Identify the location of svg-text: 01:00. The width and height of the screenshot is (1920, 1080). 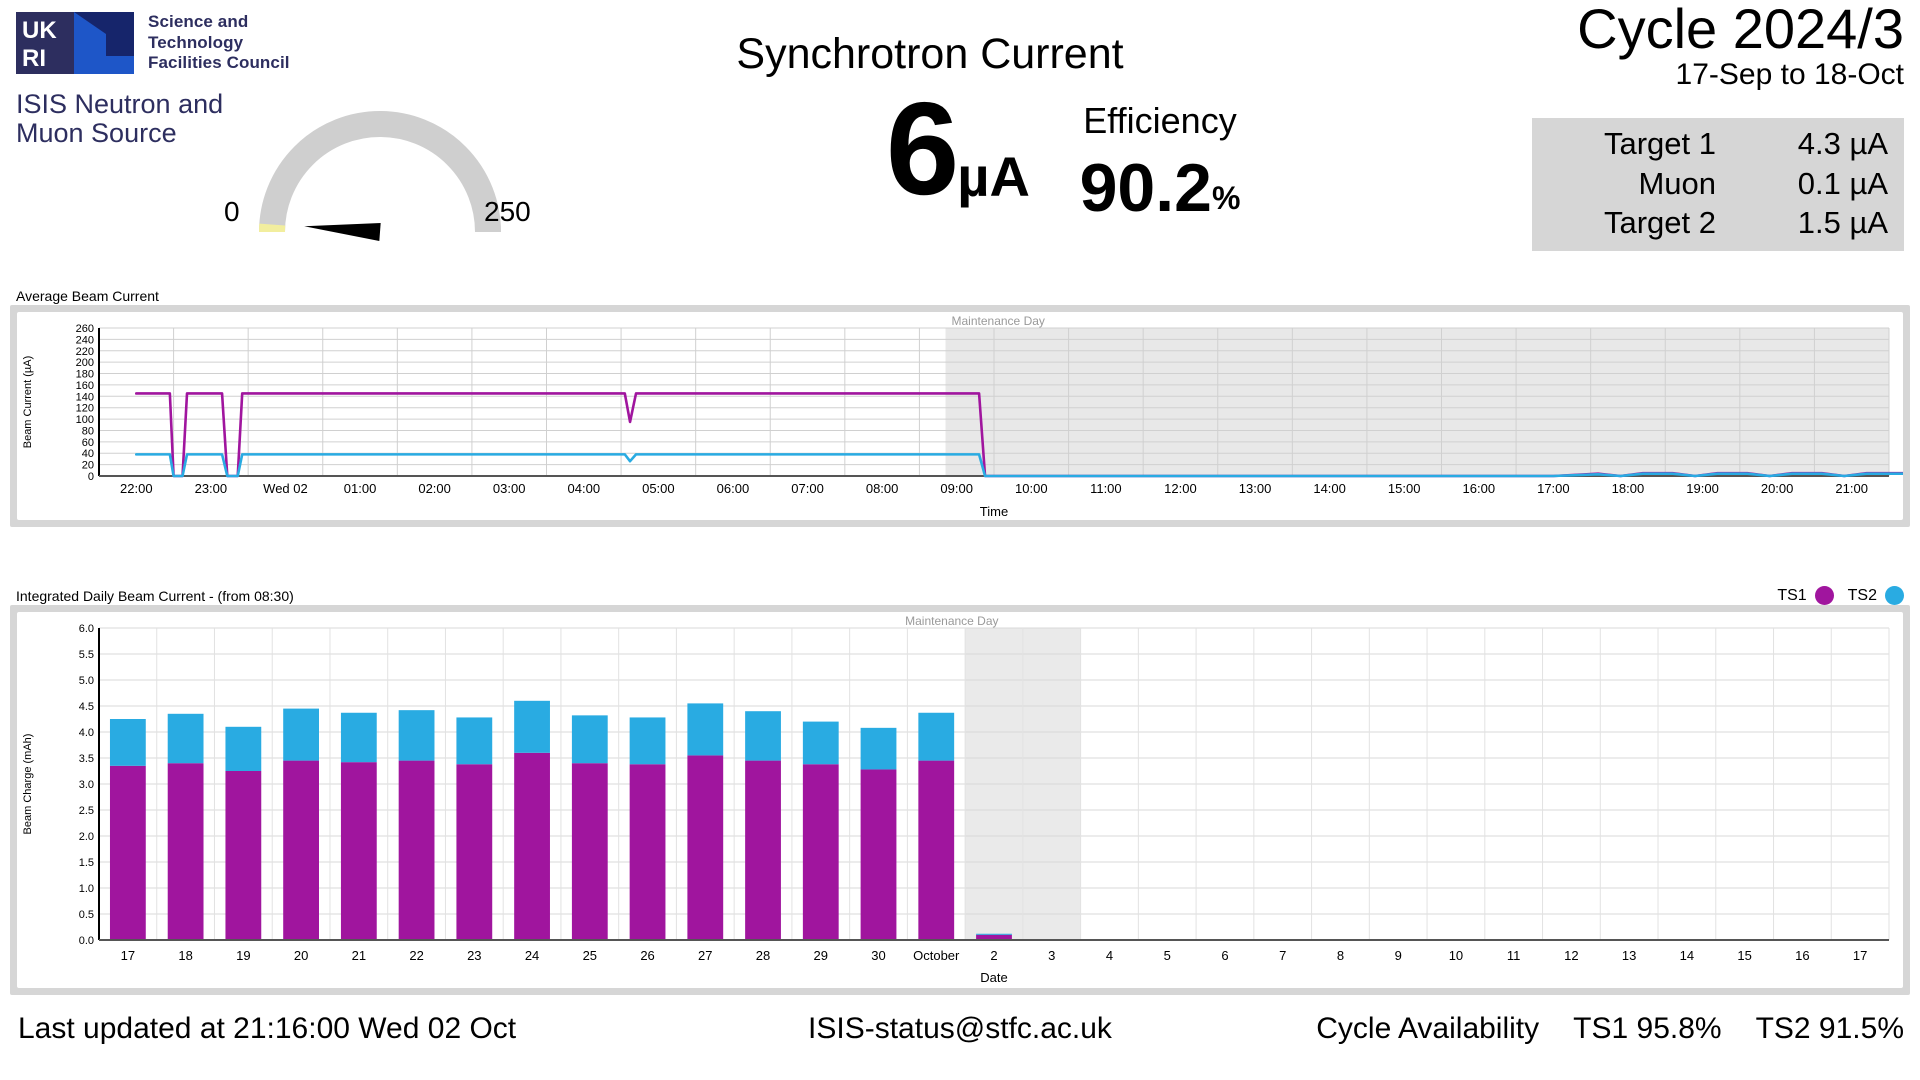
(360, 488).